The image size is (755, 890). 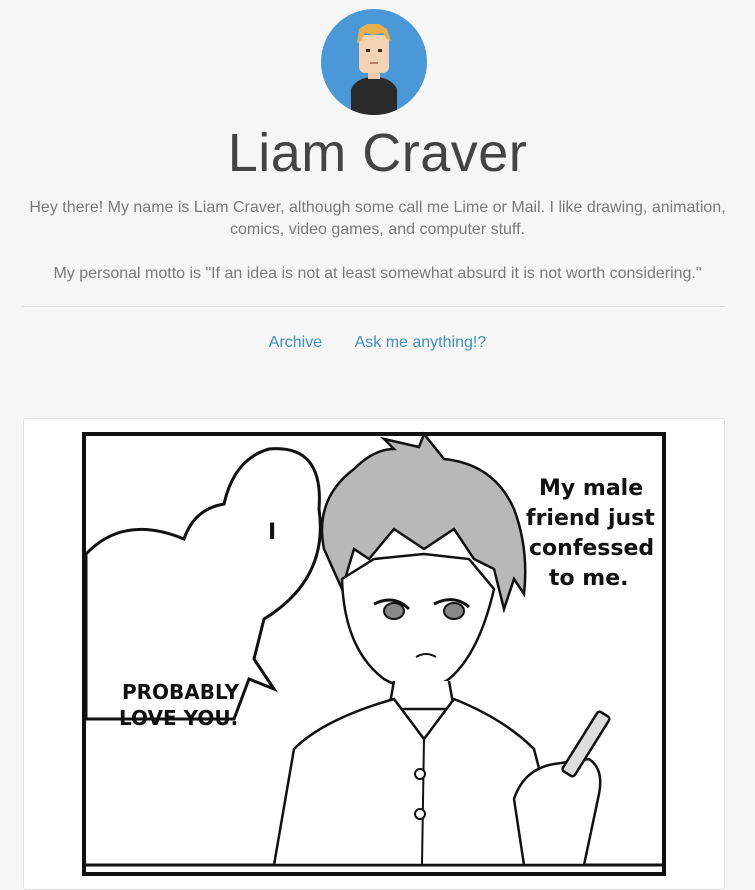 I want to click on bubble-text: I, so click(x=272, y=532).